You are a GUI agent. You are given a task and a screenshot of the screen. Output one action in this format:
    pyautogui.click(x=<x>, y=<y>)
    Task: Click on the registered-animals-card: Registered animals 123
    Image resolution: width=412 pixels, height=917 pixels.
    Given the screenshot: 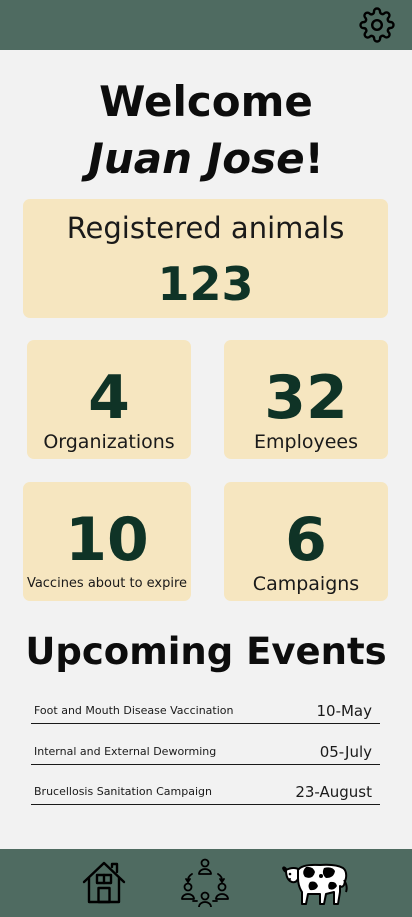 What is the action you would take?
    pyautogui.click(x=205, y=258)
    